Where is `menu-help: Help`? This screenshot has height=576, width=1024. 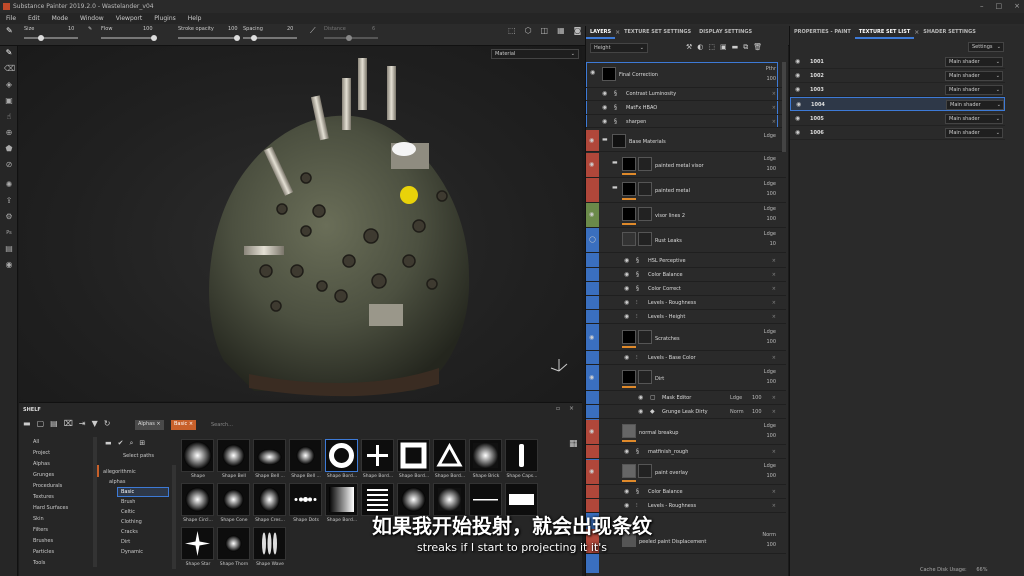 menu-help: Help is located at coordinates (195, 18).